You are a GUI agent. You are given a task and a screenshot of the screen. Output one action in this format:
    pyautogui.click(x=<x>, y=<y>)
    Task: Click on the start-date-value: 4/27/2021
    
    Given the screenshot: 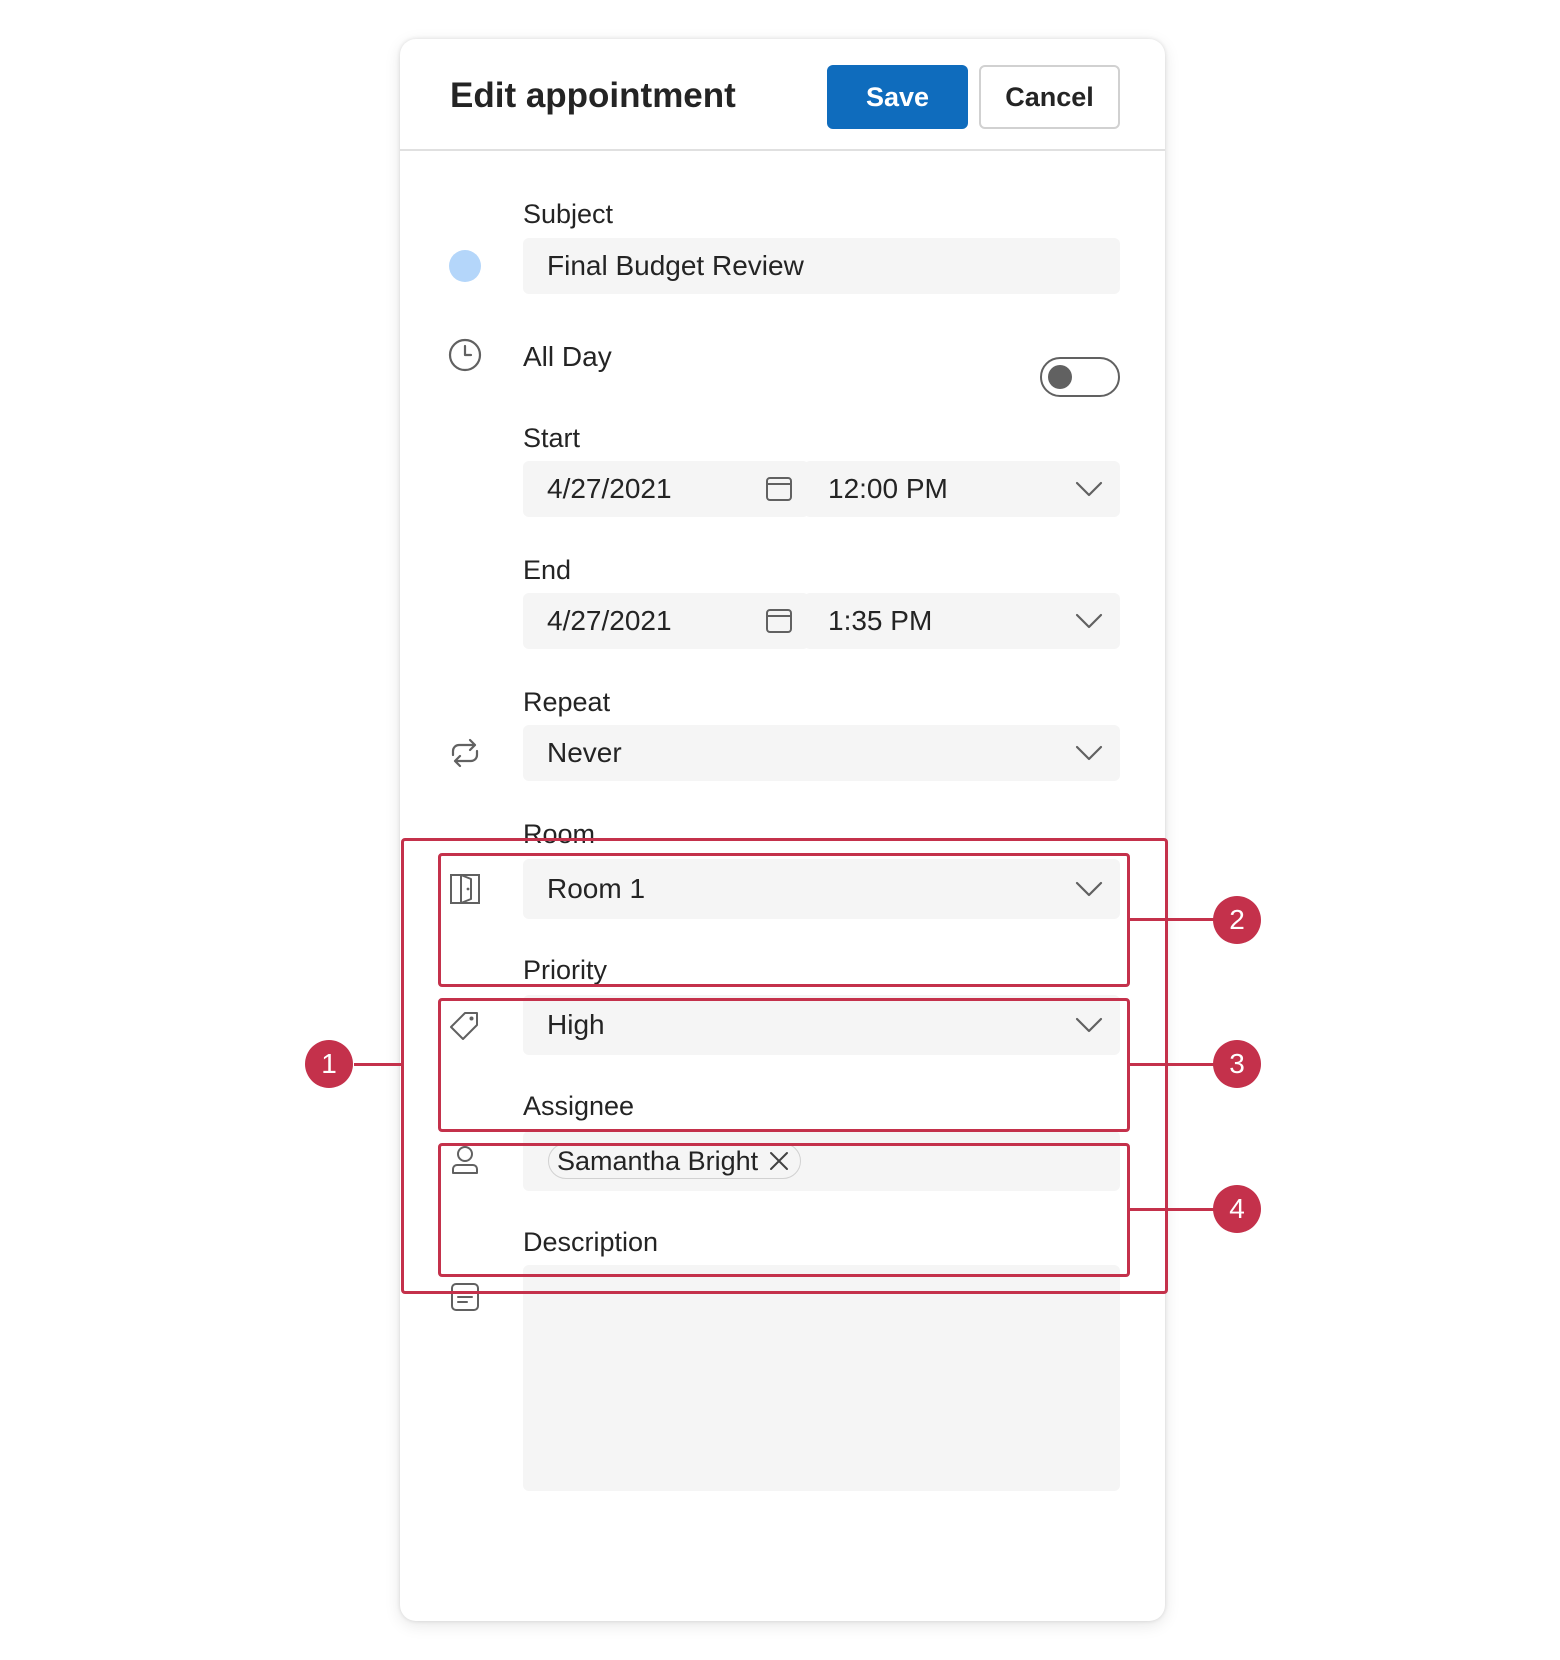 What is the action you would take?
    pyautogui.click(x=609, y=488)
    